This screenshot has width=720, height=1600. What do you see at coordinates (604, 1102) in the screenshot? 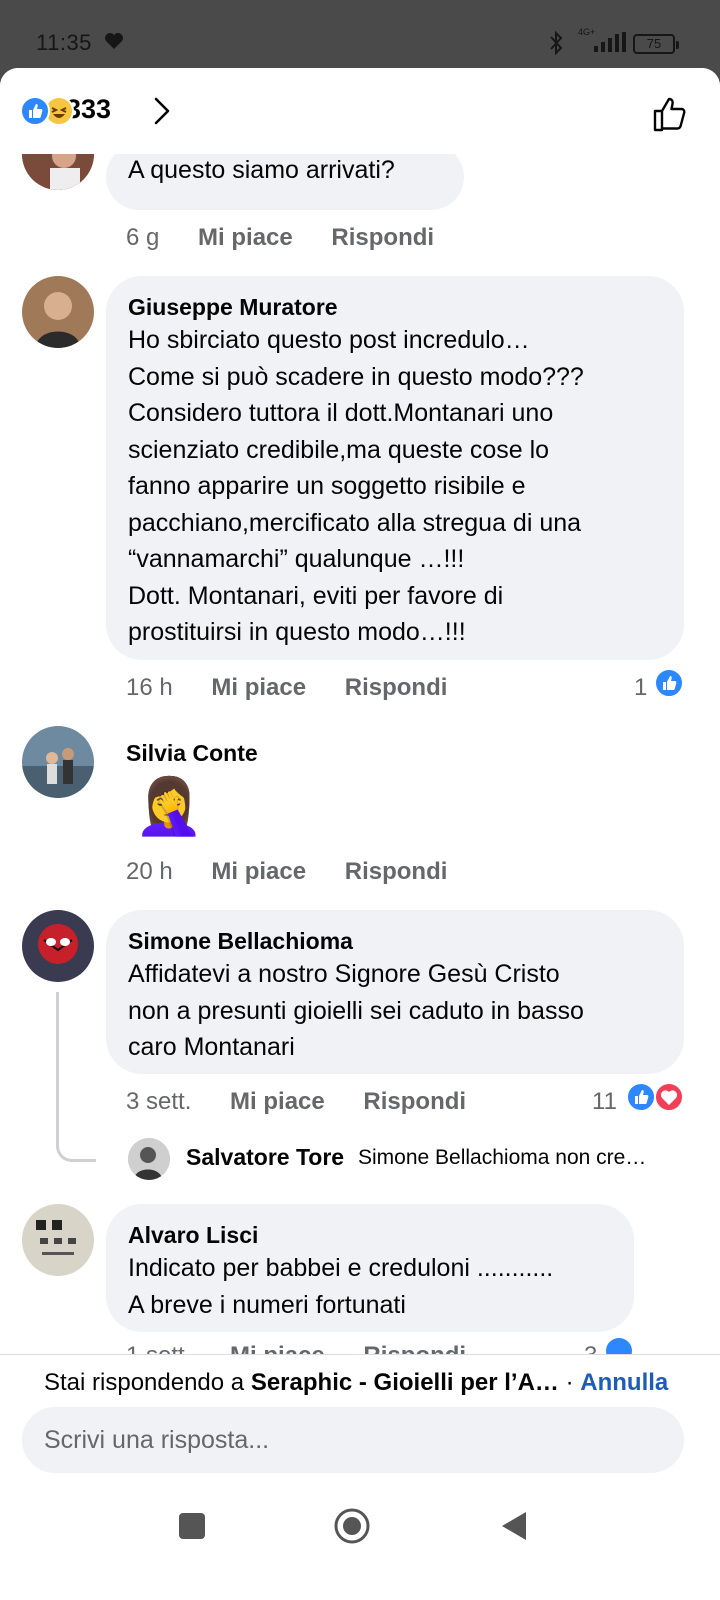
I see `comment-reaction-count: 11` at bounding box center [604, 1102].